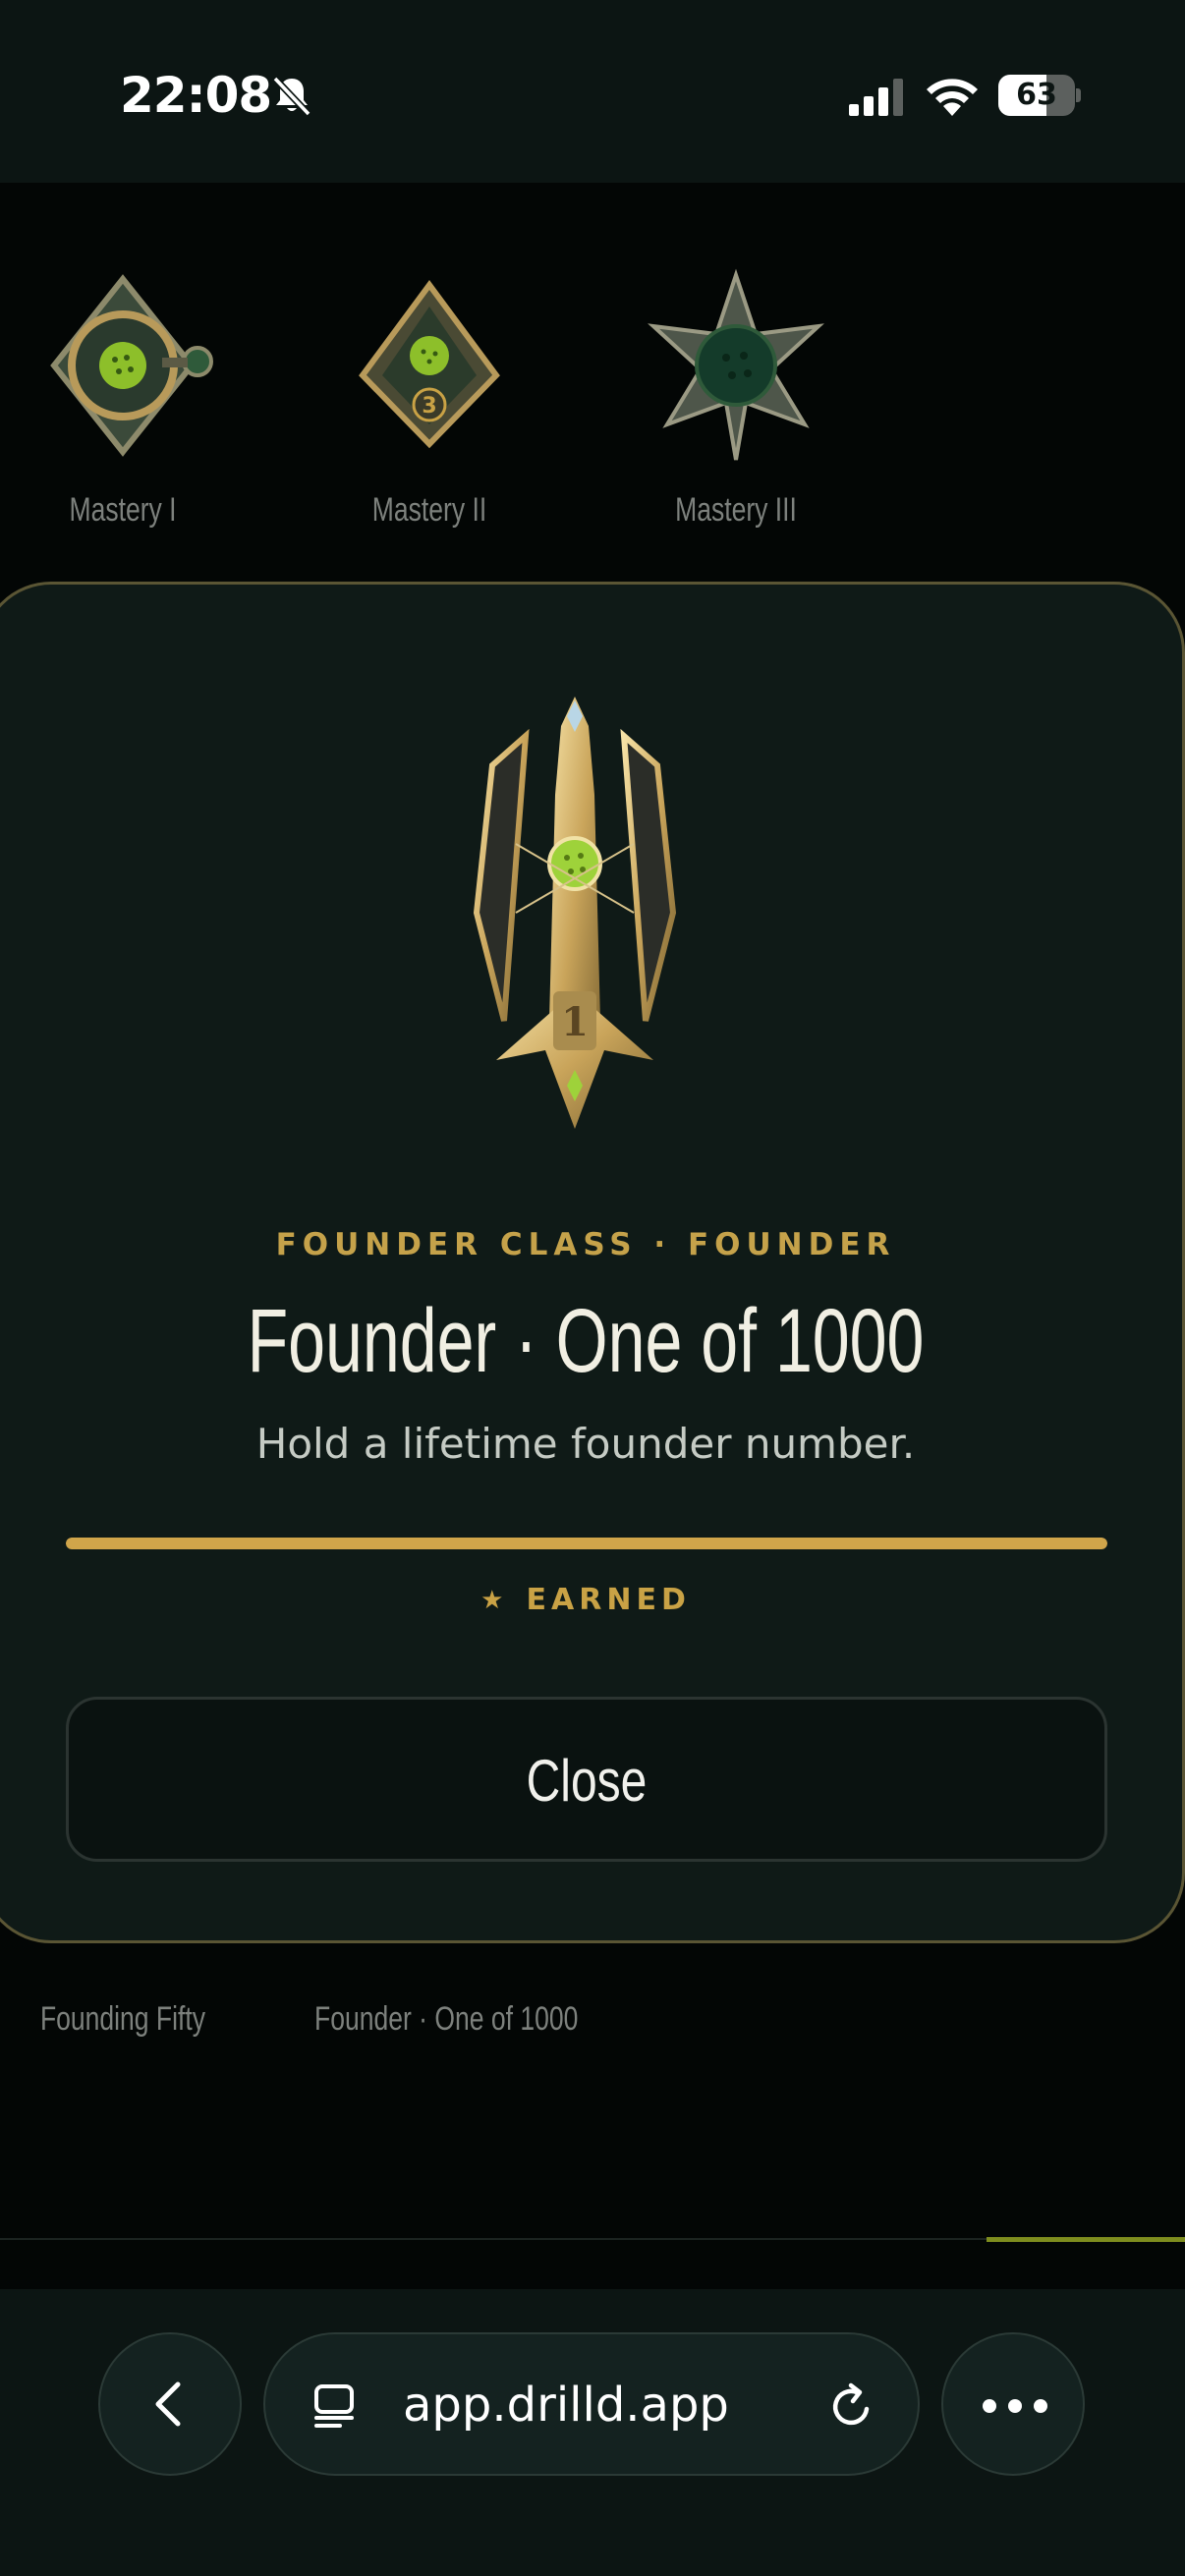 The width and height of the screenshot is (1185, 2576). I want to click on close-button-label: Close, so click(587, 1781).